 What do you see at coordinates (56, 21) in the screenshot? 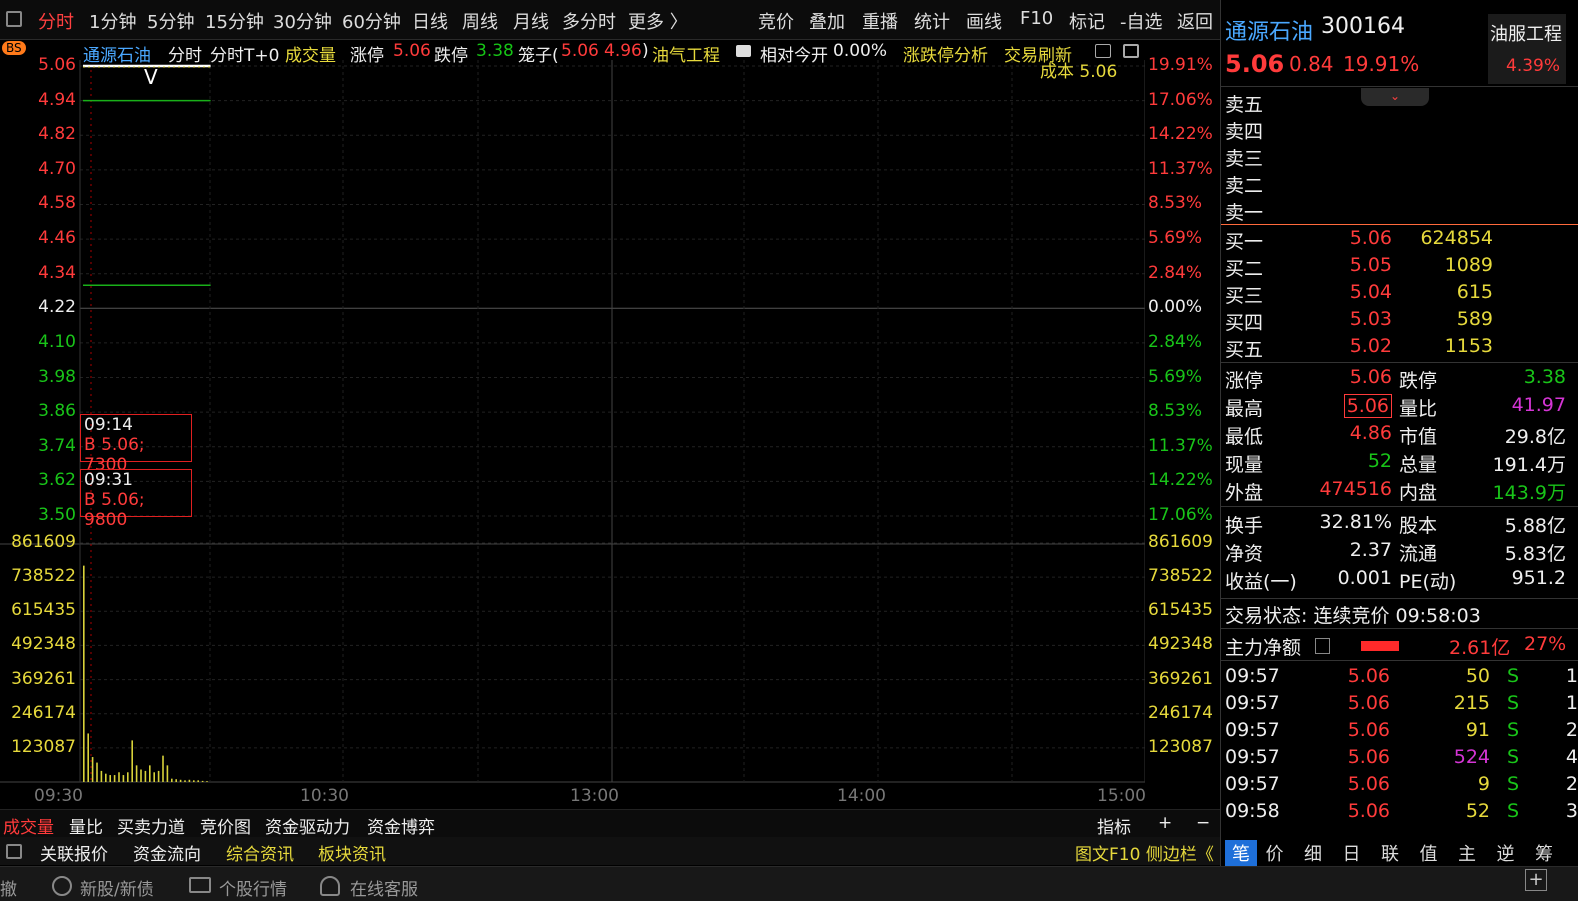
I see `tab-fenshi: 分时` at bounding box center [56, 21].